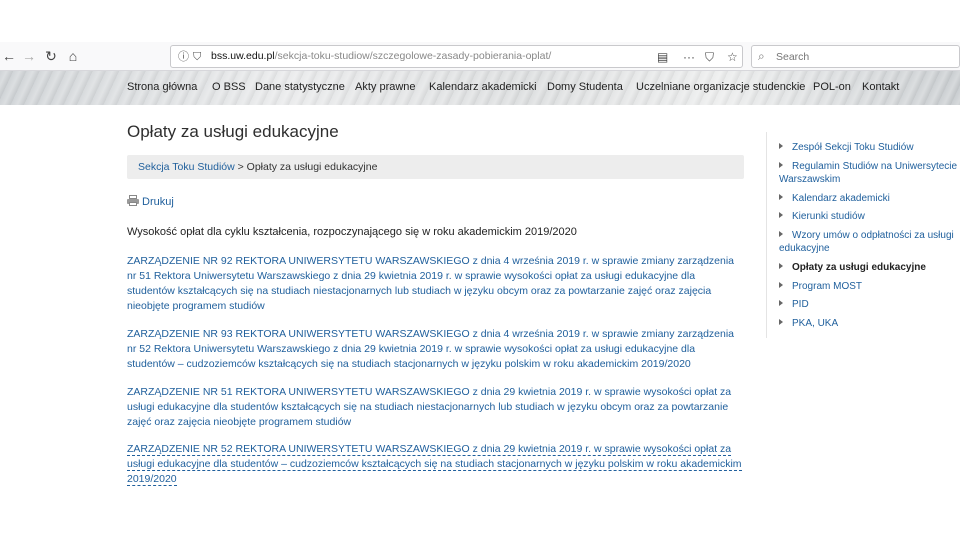 The image size is (960, 540). I want to click on search-input, so click(863, 56).